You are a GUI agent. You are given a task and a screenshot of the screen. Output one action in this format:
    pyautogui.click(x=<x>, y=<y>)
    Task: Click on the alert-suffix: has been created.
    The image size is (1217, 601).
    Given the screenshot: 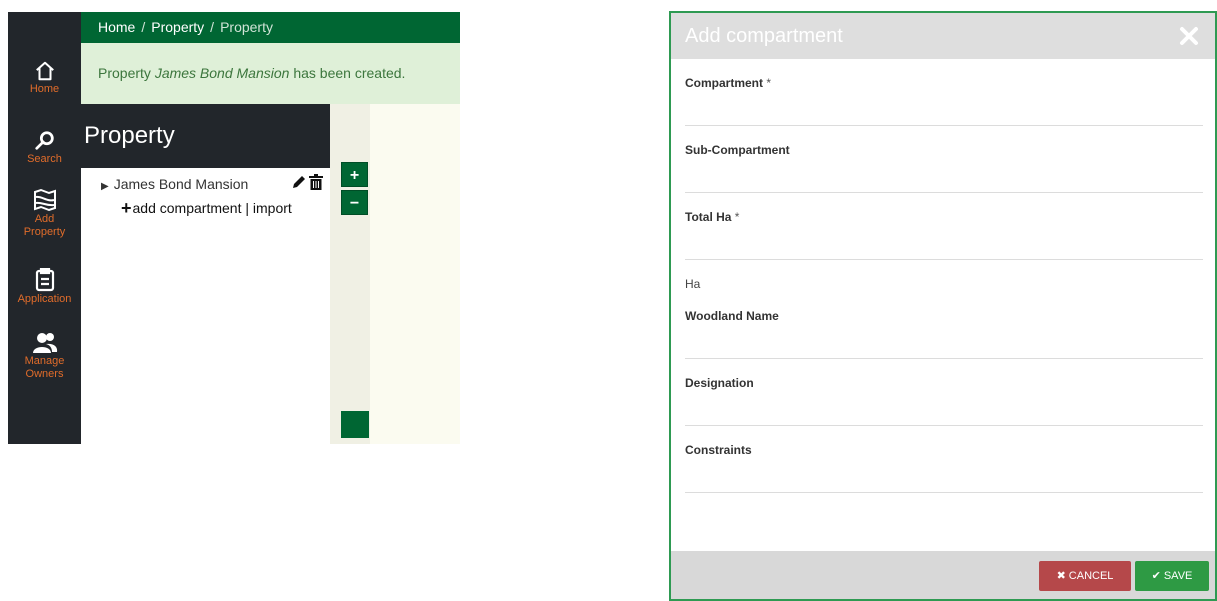 What is the action you would take?
    pyautogui.click(x=347, y=73)
    